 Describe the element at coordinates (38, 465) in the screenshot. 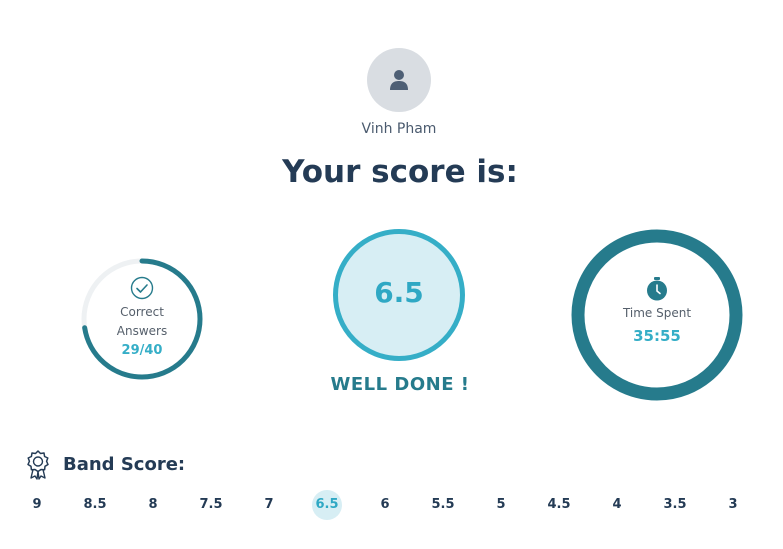

I see `award-ribbon-icon` at that location.